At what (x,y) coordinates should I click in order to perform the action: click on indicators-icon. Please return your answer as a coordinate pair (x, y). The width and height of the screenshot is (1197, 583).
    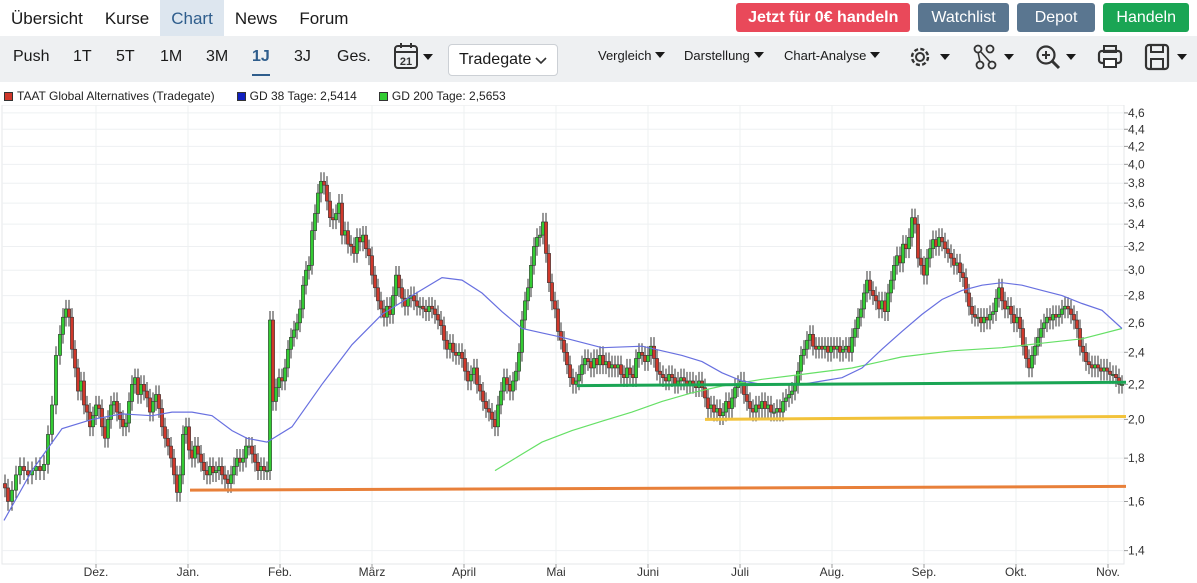
    Looking at the image, I should click on (994, 57).